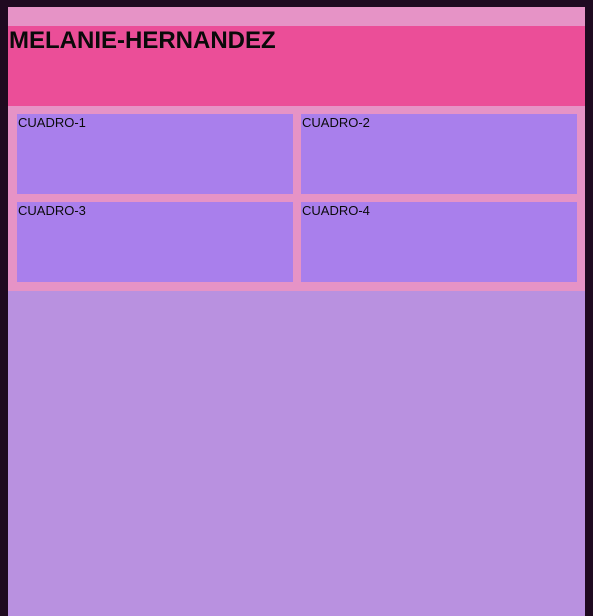 The width and height of the screenshot is (593, 616). What do you see at coordinates (439, 154) in the screenshot?
I see `box-cuadro-2: CUADRO-2` at bounding box center [439, 154].